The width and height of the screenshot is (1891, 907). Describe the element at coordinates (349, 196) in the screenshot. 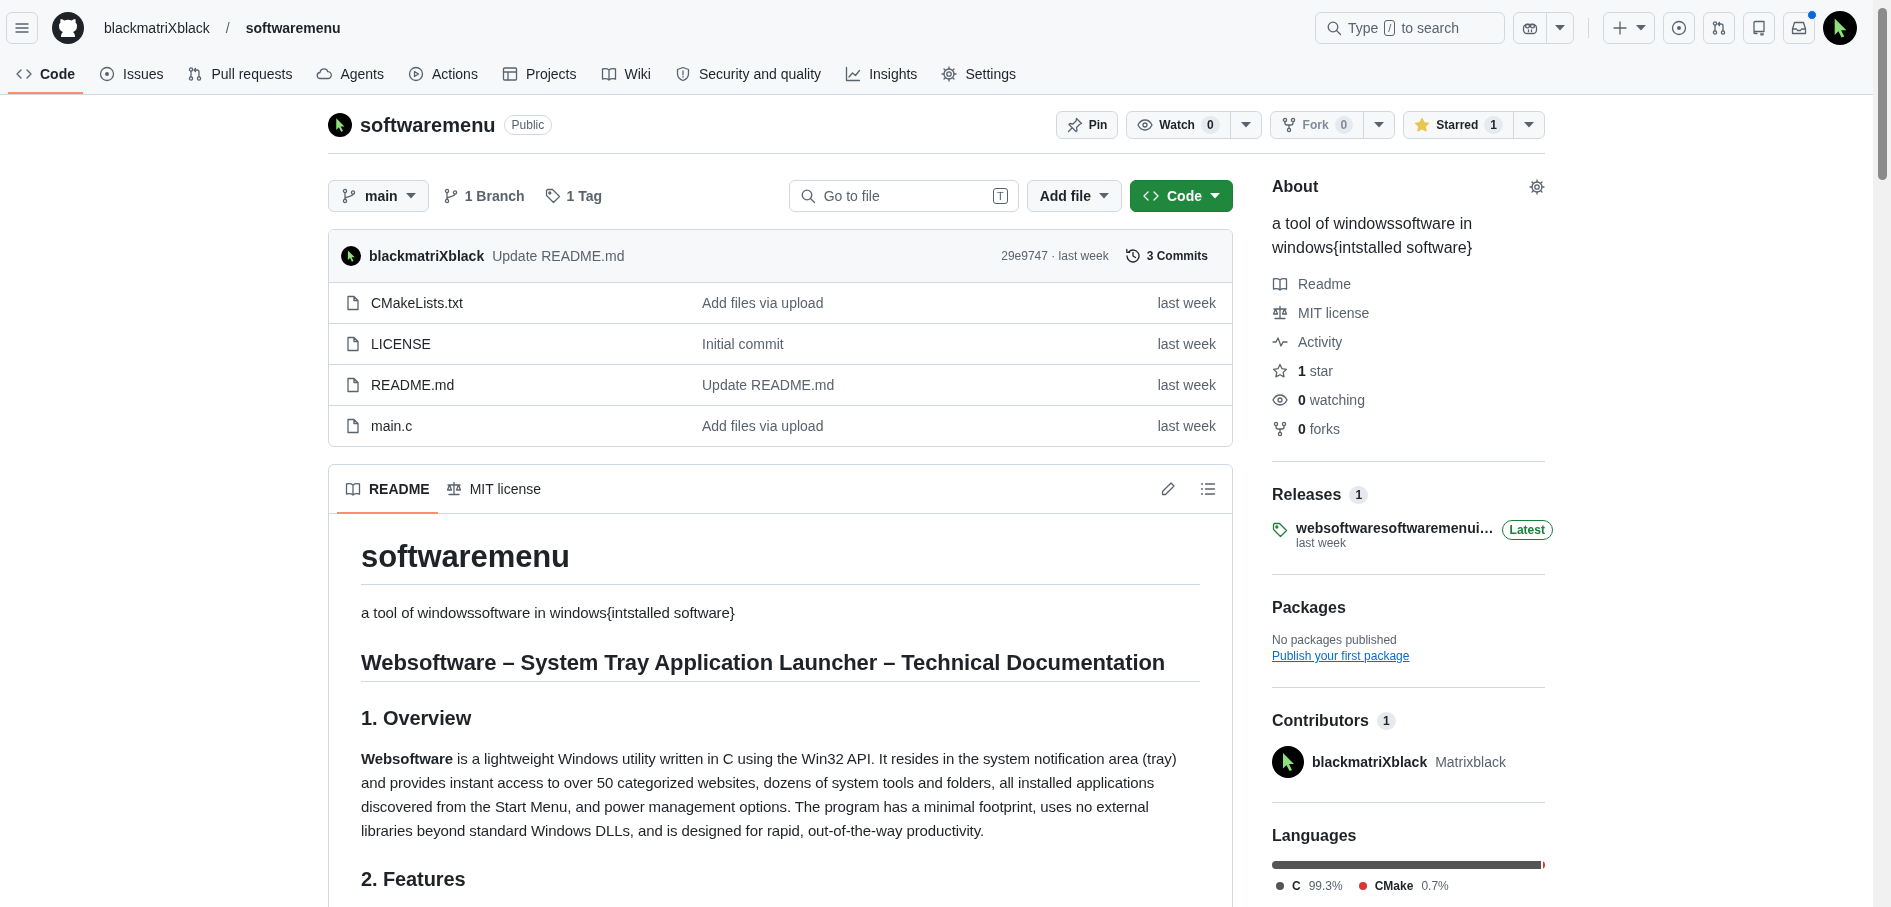

I see `branch-icon` at that location.